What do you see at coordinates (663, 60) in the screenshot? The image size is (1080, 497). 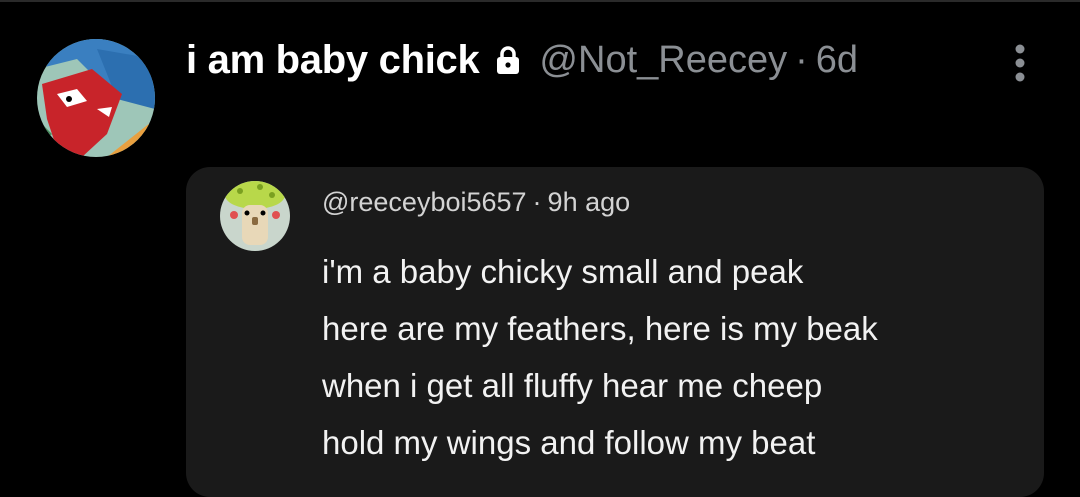 I see `author-handle: @Not_Reecey` at bounding box center [663, 60].